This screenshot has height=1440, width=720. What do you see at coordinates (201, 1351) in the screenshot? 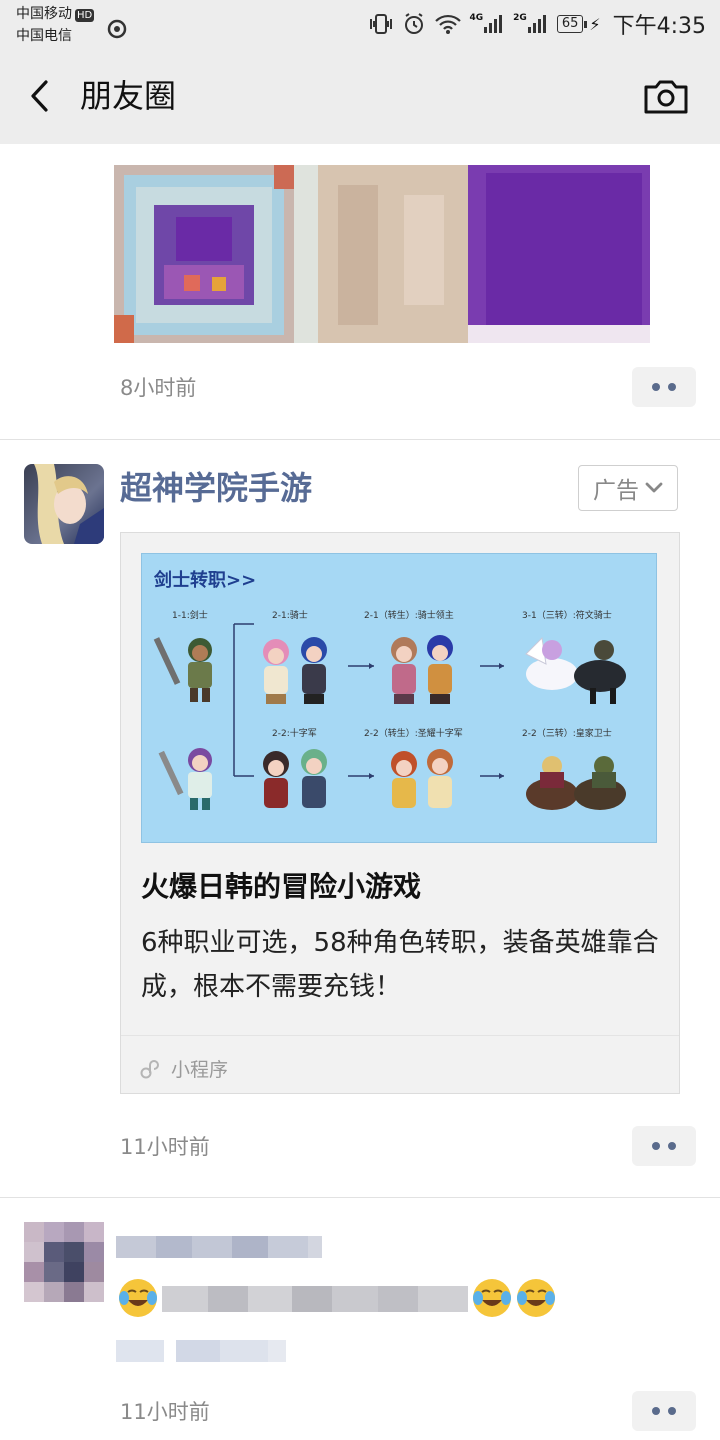
I see `blurred-location` at bounding box center [201, 1351].